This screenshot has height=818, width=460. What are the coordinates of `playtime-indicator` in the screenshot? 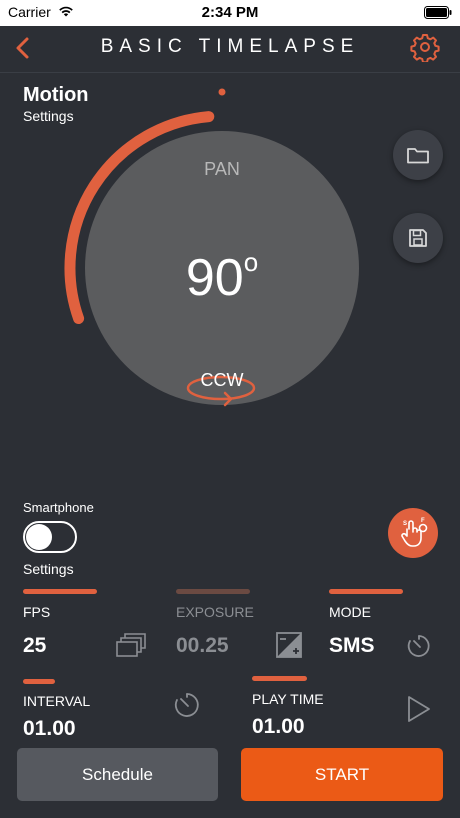 It's located at (279, 678).